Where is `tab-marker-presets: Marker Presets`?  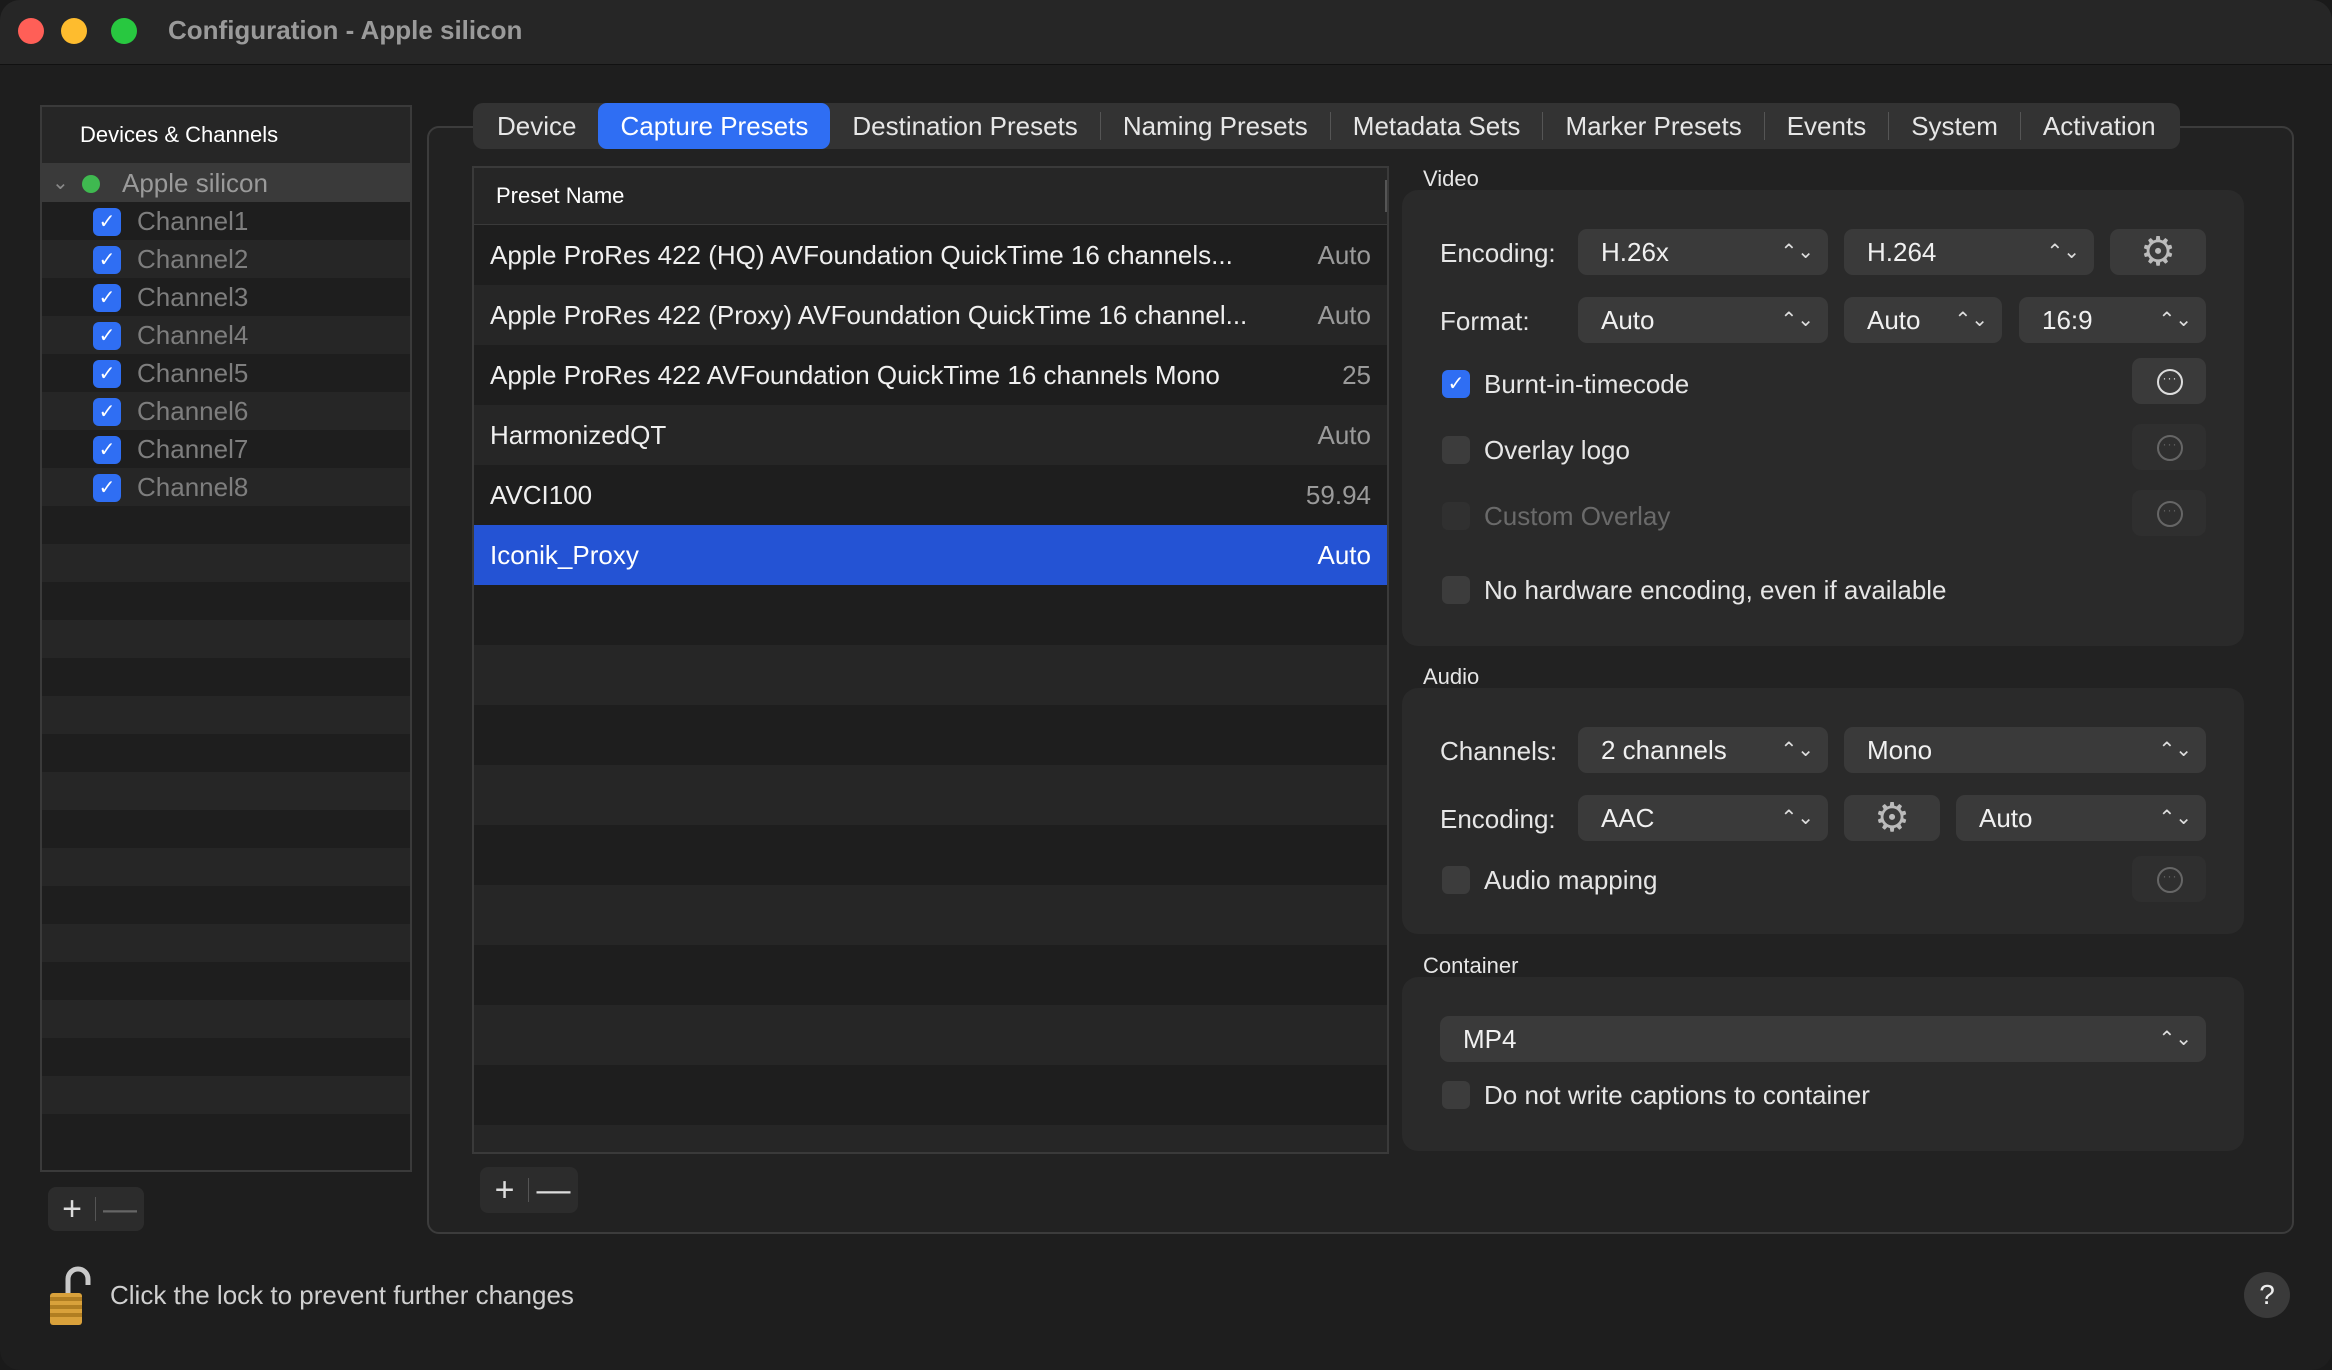 tab-marker-presets: Marker Presets is located at coordinates (1653, 126).